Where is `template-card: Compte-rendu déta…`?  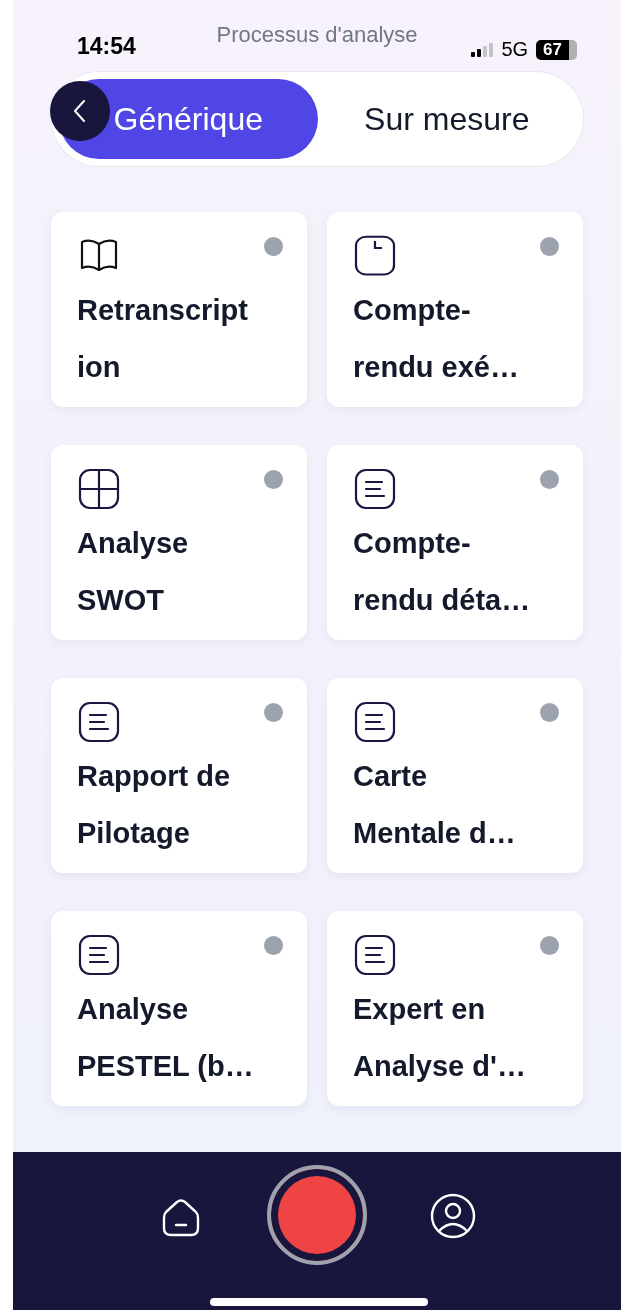 template-card: Compte-rendu déta… is located at coordinates (455, 542).